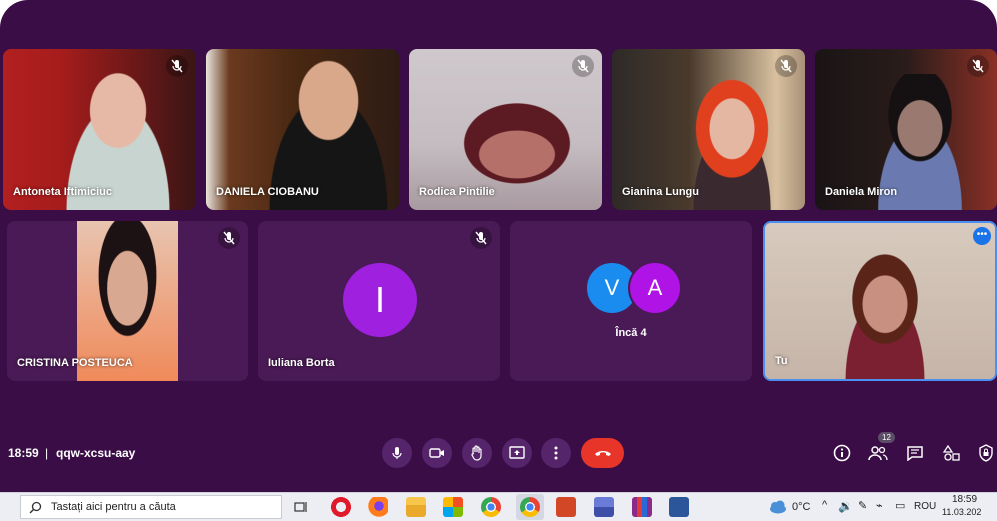  What do you see at coordinates (845, 506) in the screenshot?
I see `volume-icon: 🔉` at bounding box center [845, 506].